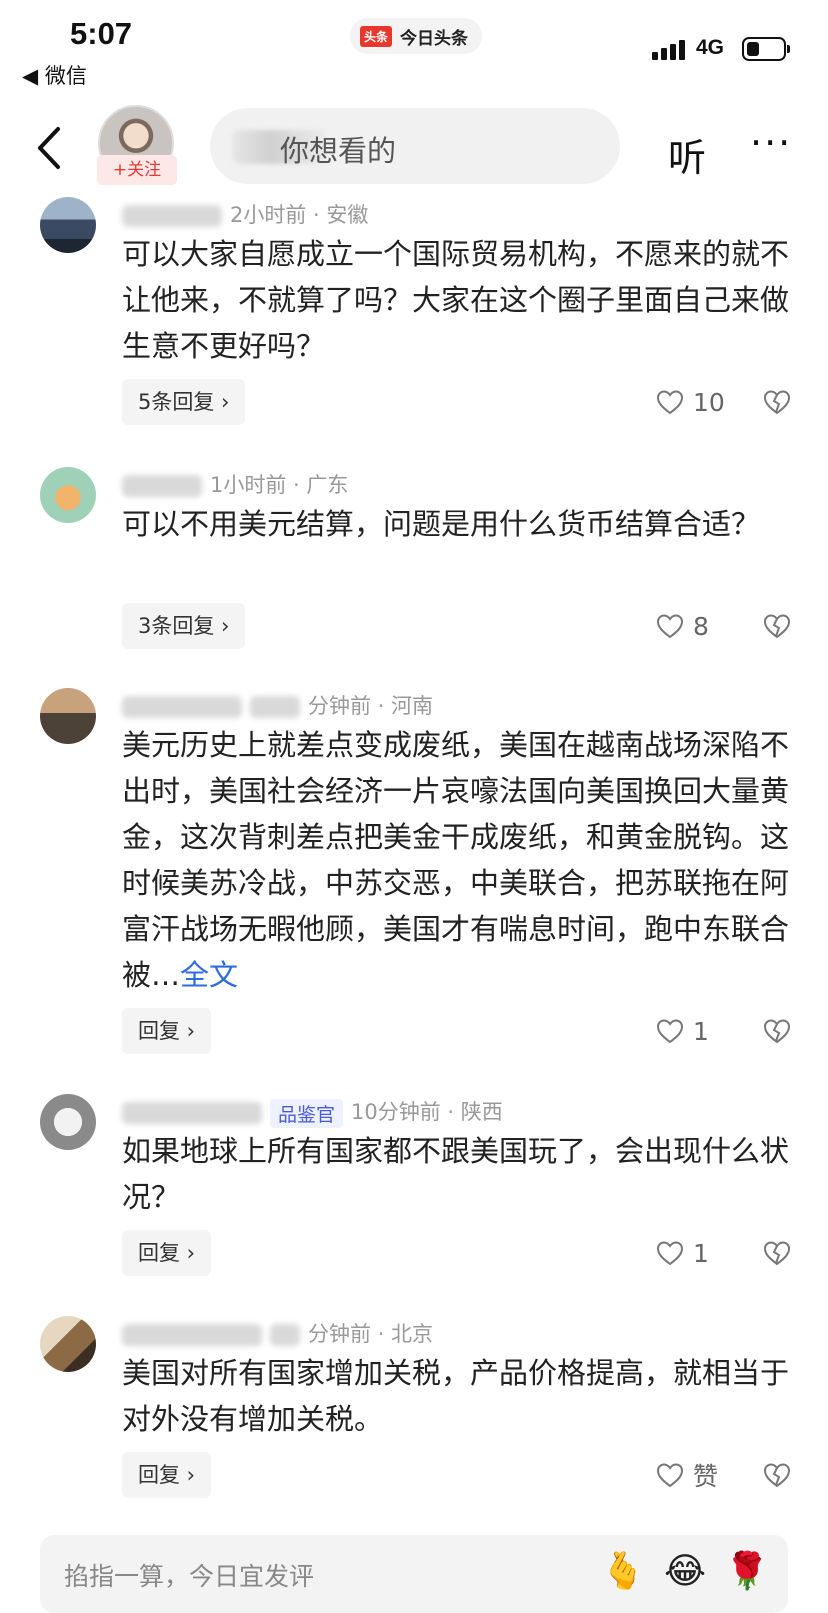 The width and height of the screenshot is (828, 1613). I want to click on comment-meta: 分钟前 · 北京, so click(277, 1333).